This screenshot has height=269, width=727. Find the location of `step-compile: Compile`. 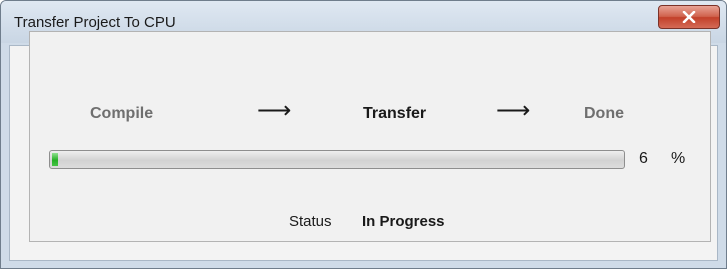

step-compile: Compile is located at coordinates (122, 113).